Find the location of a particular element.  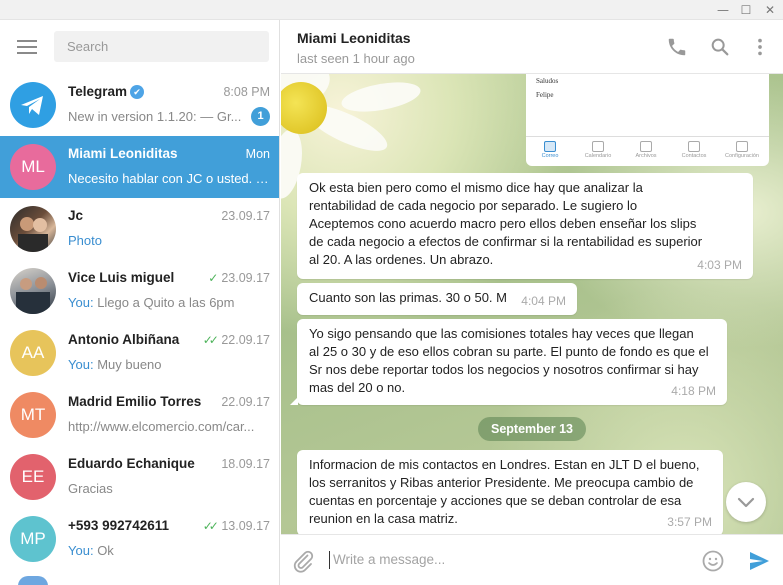

avatar: MT is located at coordinates (33, 415).